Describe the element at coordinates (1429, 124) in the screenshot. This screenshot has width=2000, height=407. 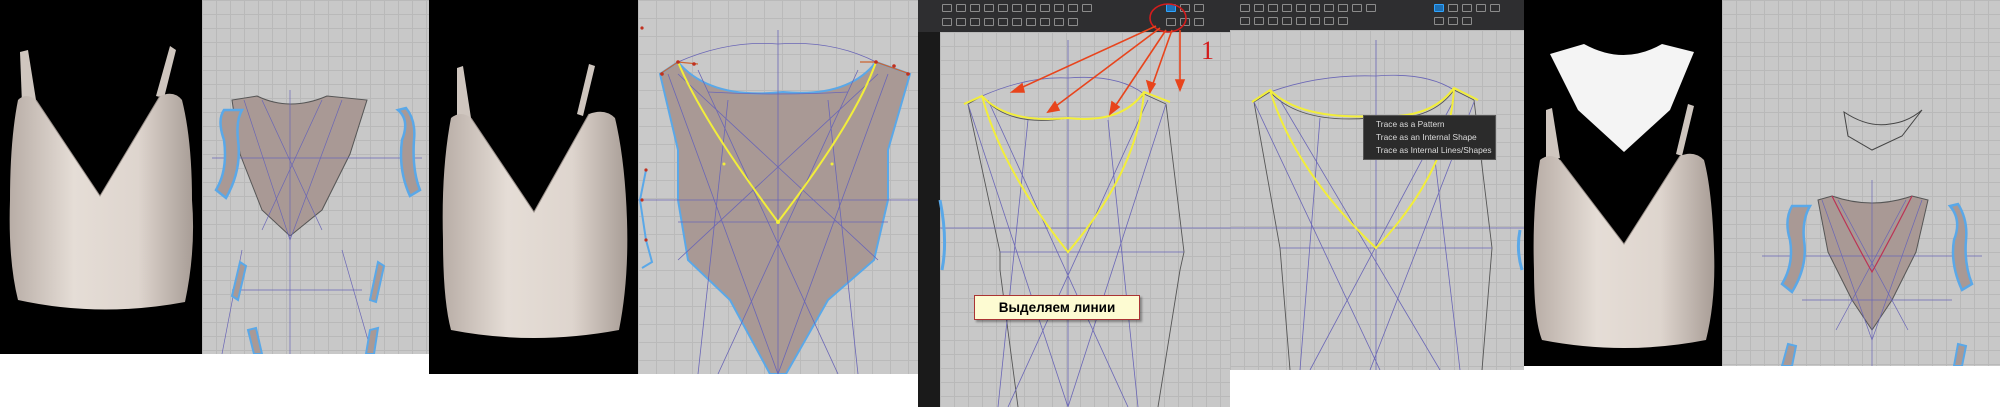
I see `menu-item-trace-pattern: Trace as a Pattern` at that location.